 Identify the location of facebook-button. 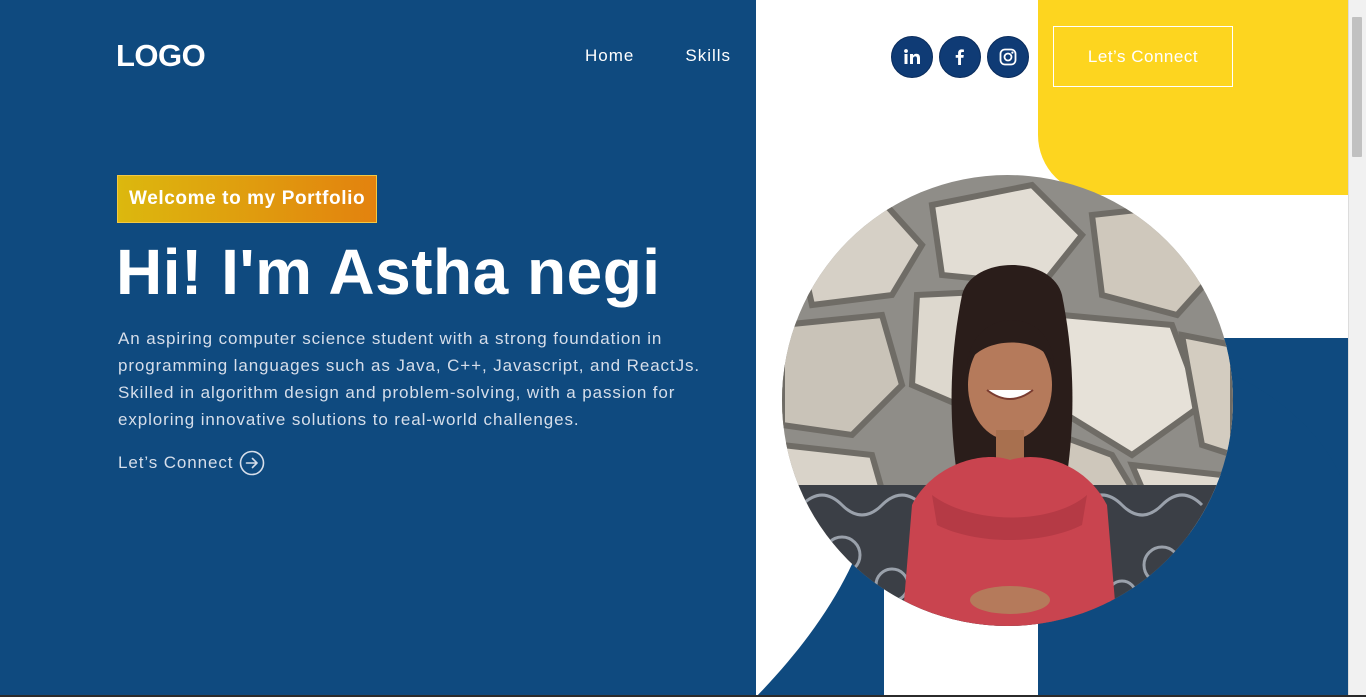
(960, 57).